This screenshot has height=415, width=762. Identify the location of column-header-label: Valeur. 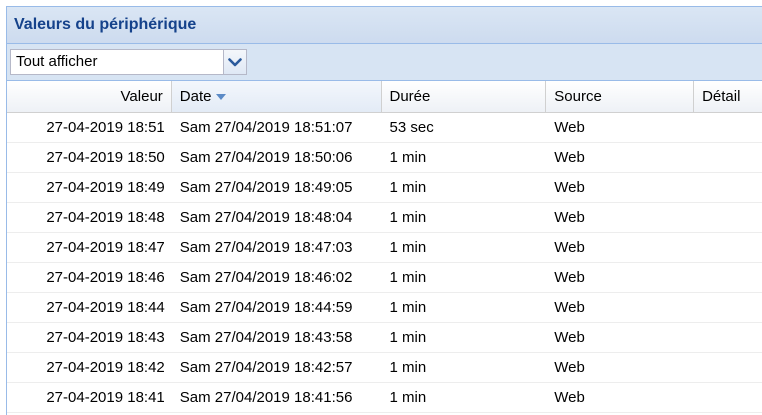
(141, 96).